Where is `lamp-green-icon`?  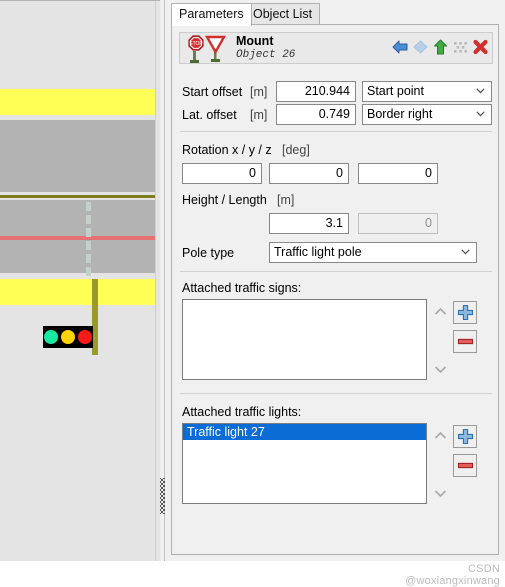 lamp-green-icon is located at coordinates (51, 337).